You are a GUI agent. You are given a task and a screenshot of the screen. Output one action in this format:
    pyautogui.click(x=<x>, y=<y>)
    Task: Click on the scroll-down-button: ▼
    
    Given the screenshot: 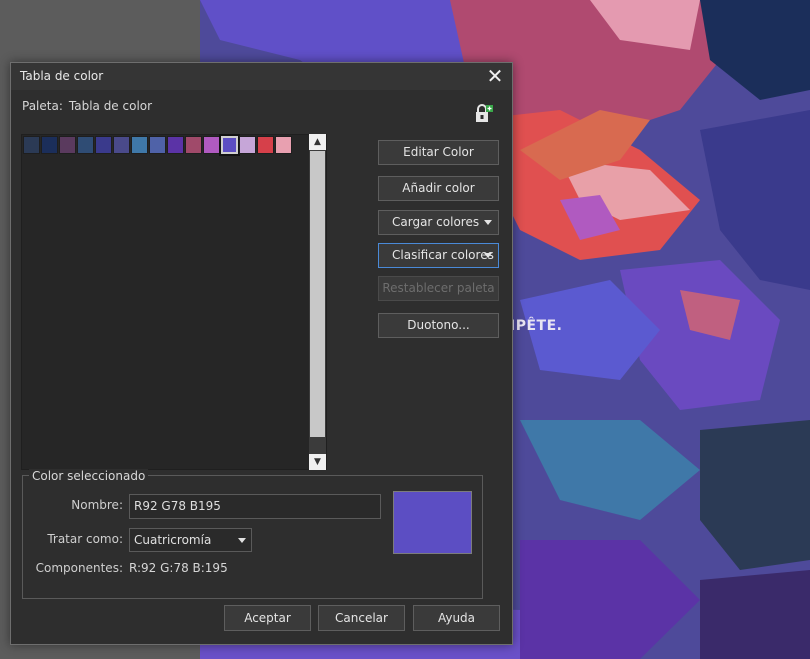 What is the action you would take?
    pyautogui.click(x=317, y=462)
    